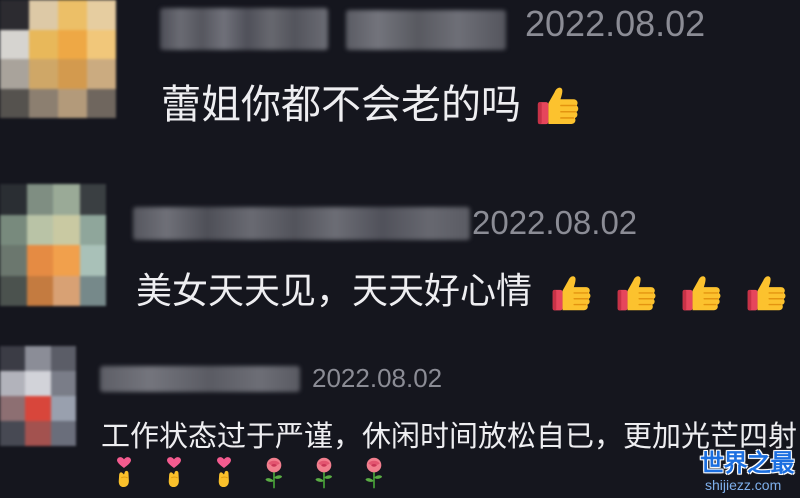  I want to click on comment-body: 蕾姐你都不会老的吗, so click(371, 105).